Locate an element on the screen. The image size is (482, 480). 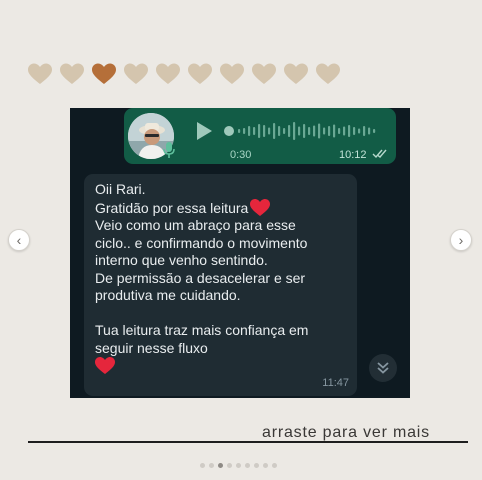
message-line: produtiva me cuidando. is located at coordinates (168, 295).